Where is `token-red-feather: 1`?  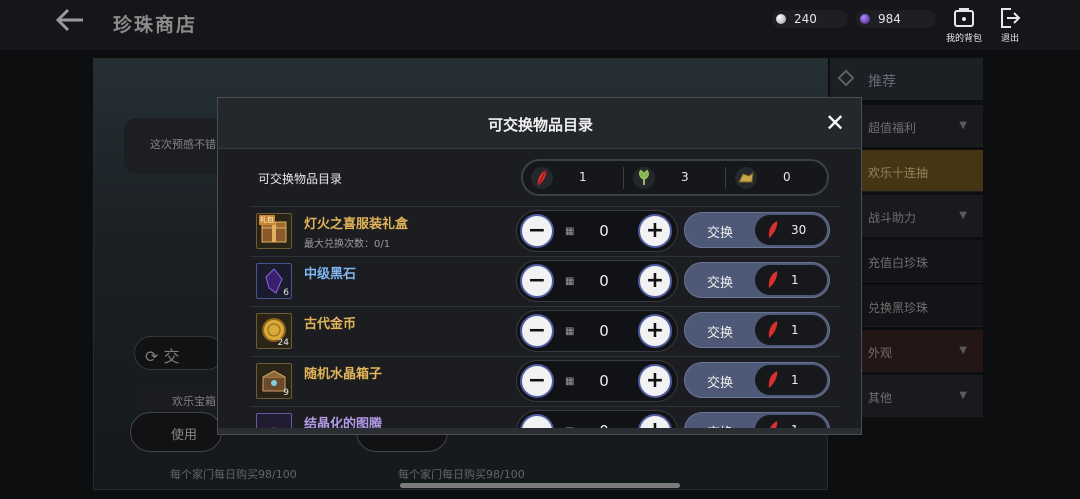
token-red-feather: 1 is located at coordinates (573, 177).